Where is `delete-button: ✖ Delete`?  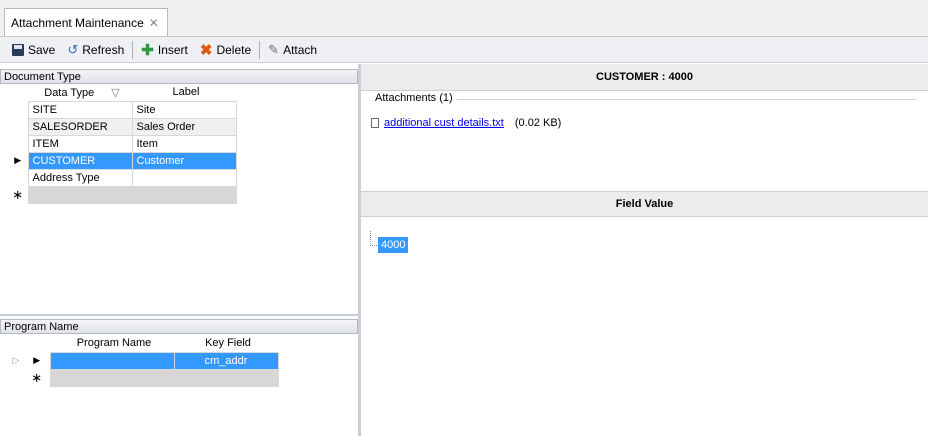 delete-button: ✖ Delete is located at coordinates (225, 50).